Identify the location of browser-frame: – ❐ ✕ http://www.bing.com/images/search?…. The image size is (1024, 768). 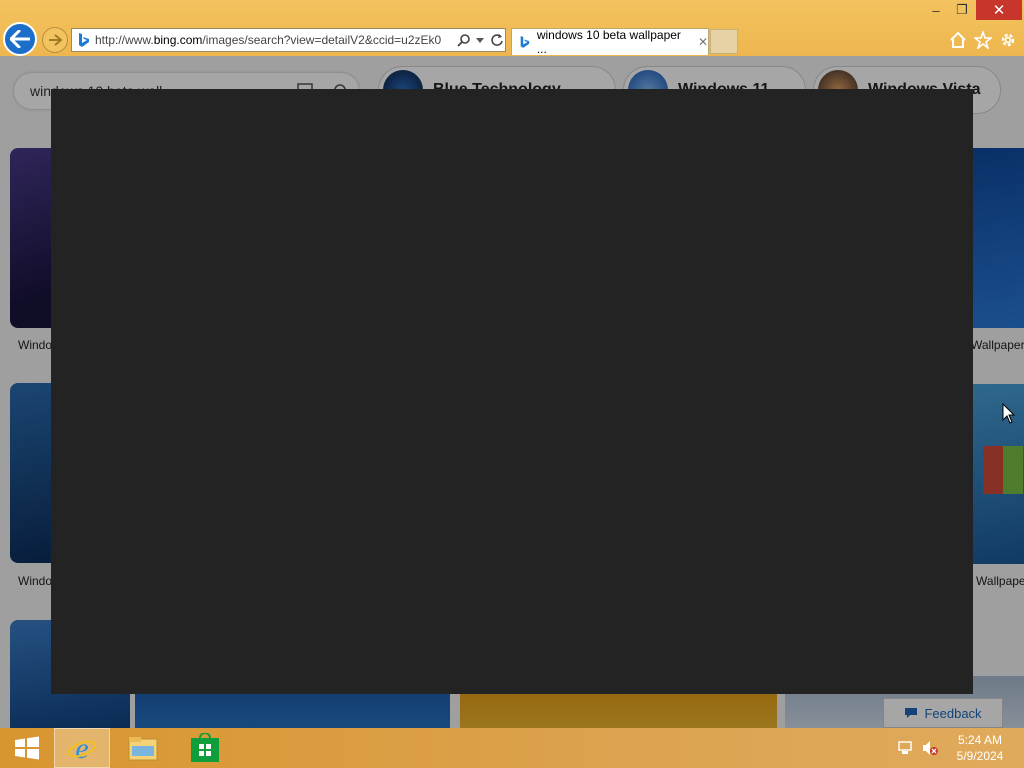
(512, 28).